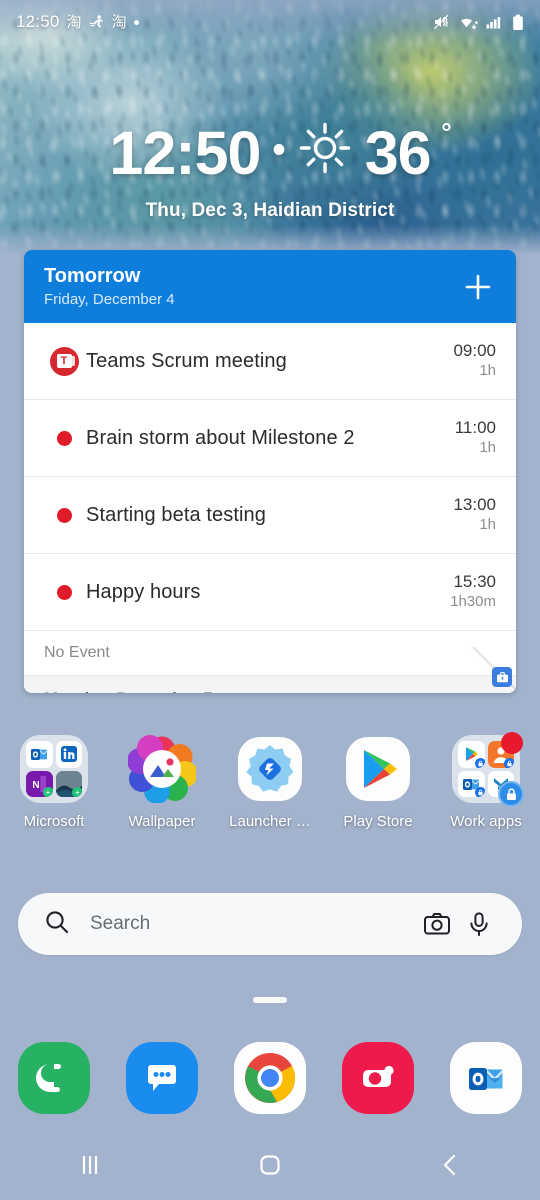 The height and width of the screenshot is (1200, 540). I want to click on photo-app-icon: +, so click(68, 783).